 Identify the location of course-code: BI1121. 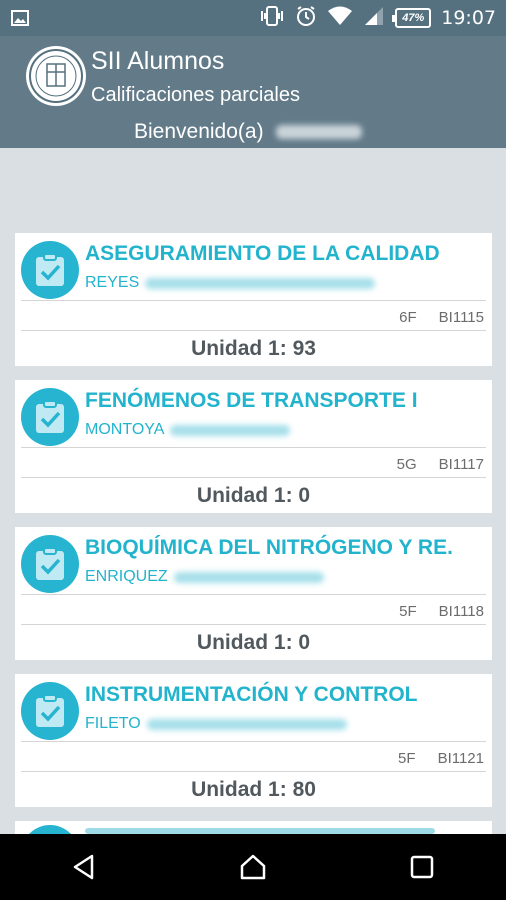
(460, 758).